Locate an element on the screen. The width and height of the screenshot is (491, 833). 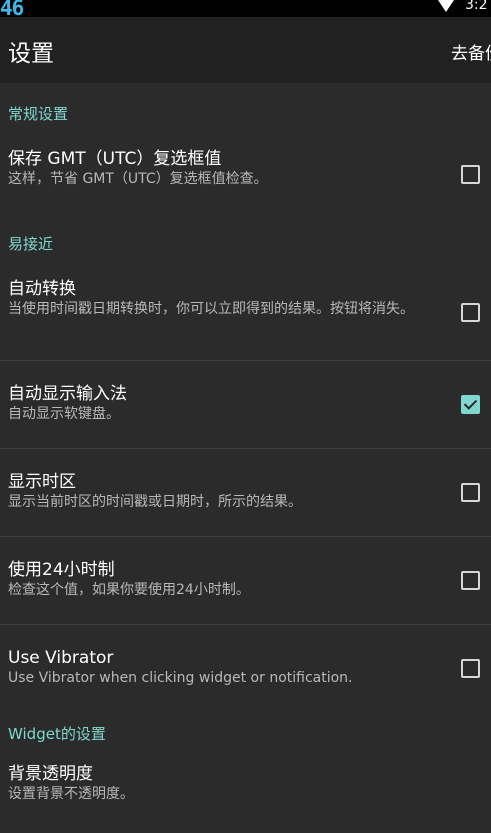
pref-title: 背景透明度 is located at coordinates (50, 774).